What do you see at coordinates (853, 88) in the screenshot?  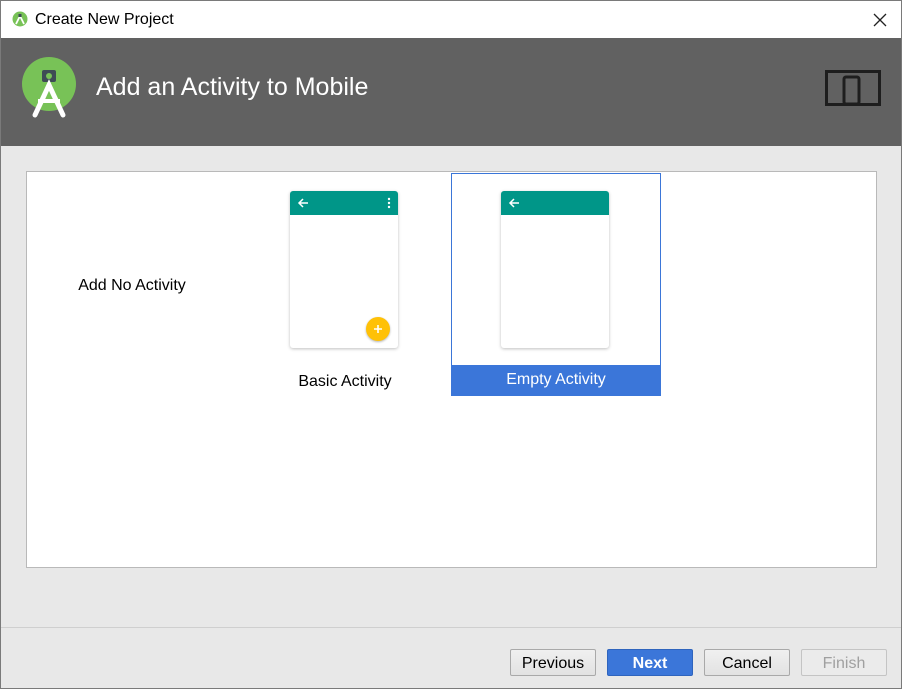 I see `phone-tablet-icon` at bounding box center [853, 88].